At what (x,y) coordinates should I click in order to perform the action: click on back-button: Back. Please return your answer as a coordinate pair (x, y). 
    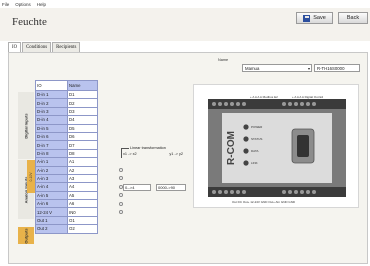
    Looking at the image, I should click on (353, 18).